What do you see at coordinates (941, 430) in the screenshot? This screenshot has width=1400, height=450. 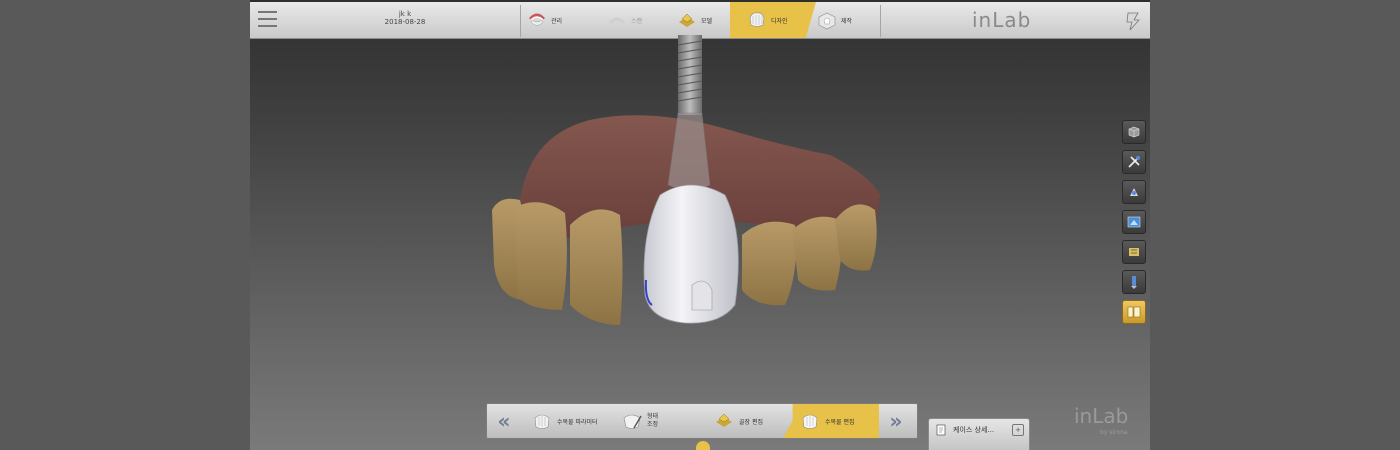 I see `case-file-icon` at bounding box center [941, 430].